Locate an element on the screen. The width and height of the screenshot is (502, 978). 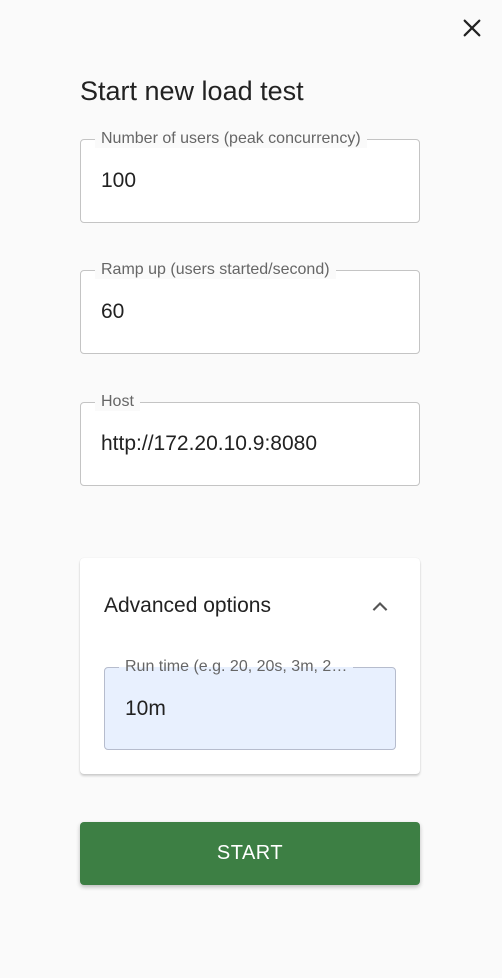
run-time-input is located at coordinates (250, 709).